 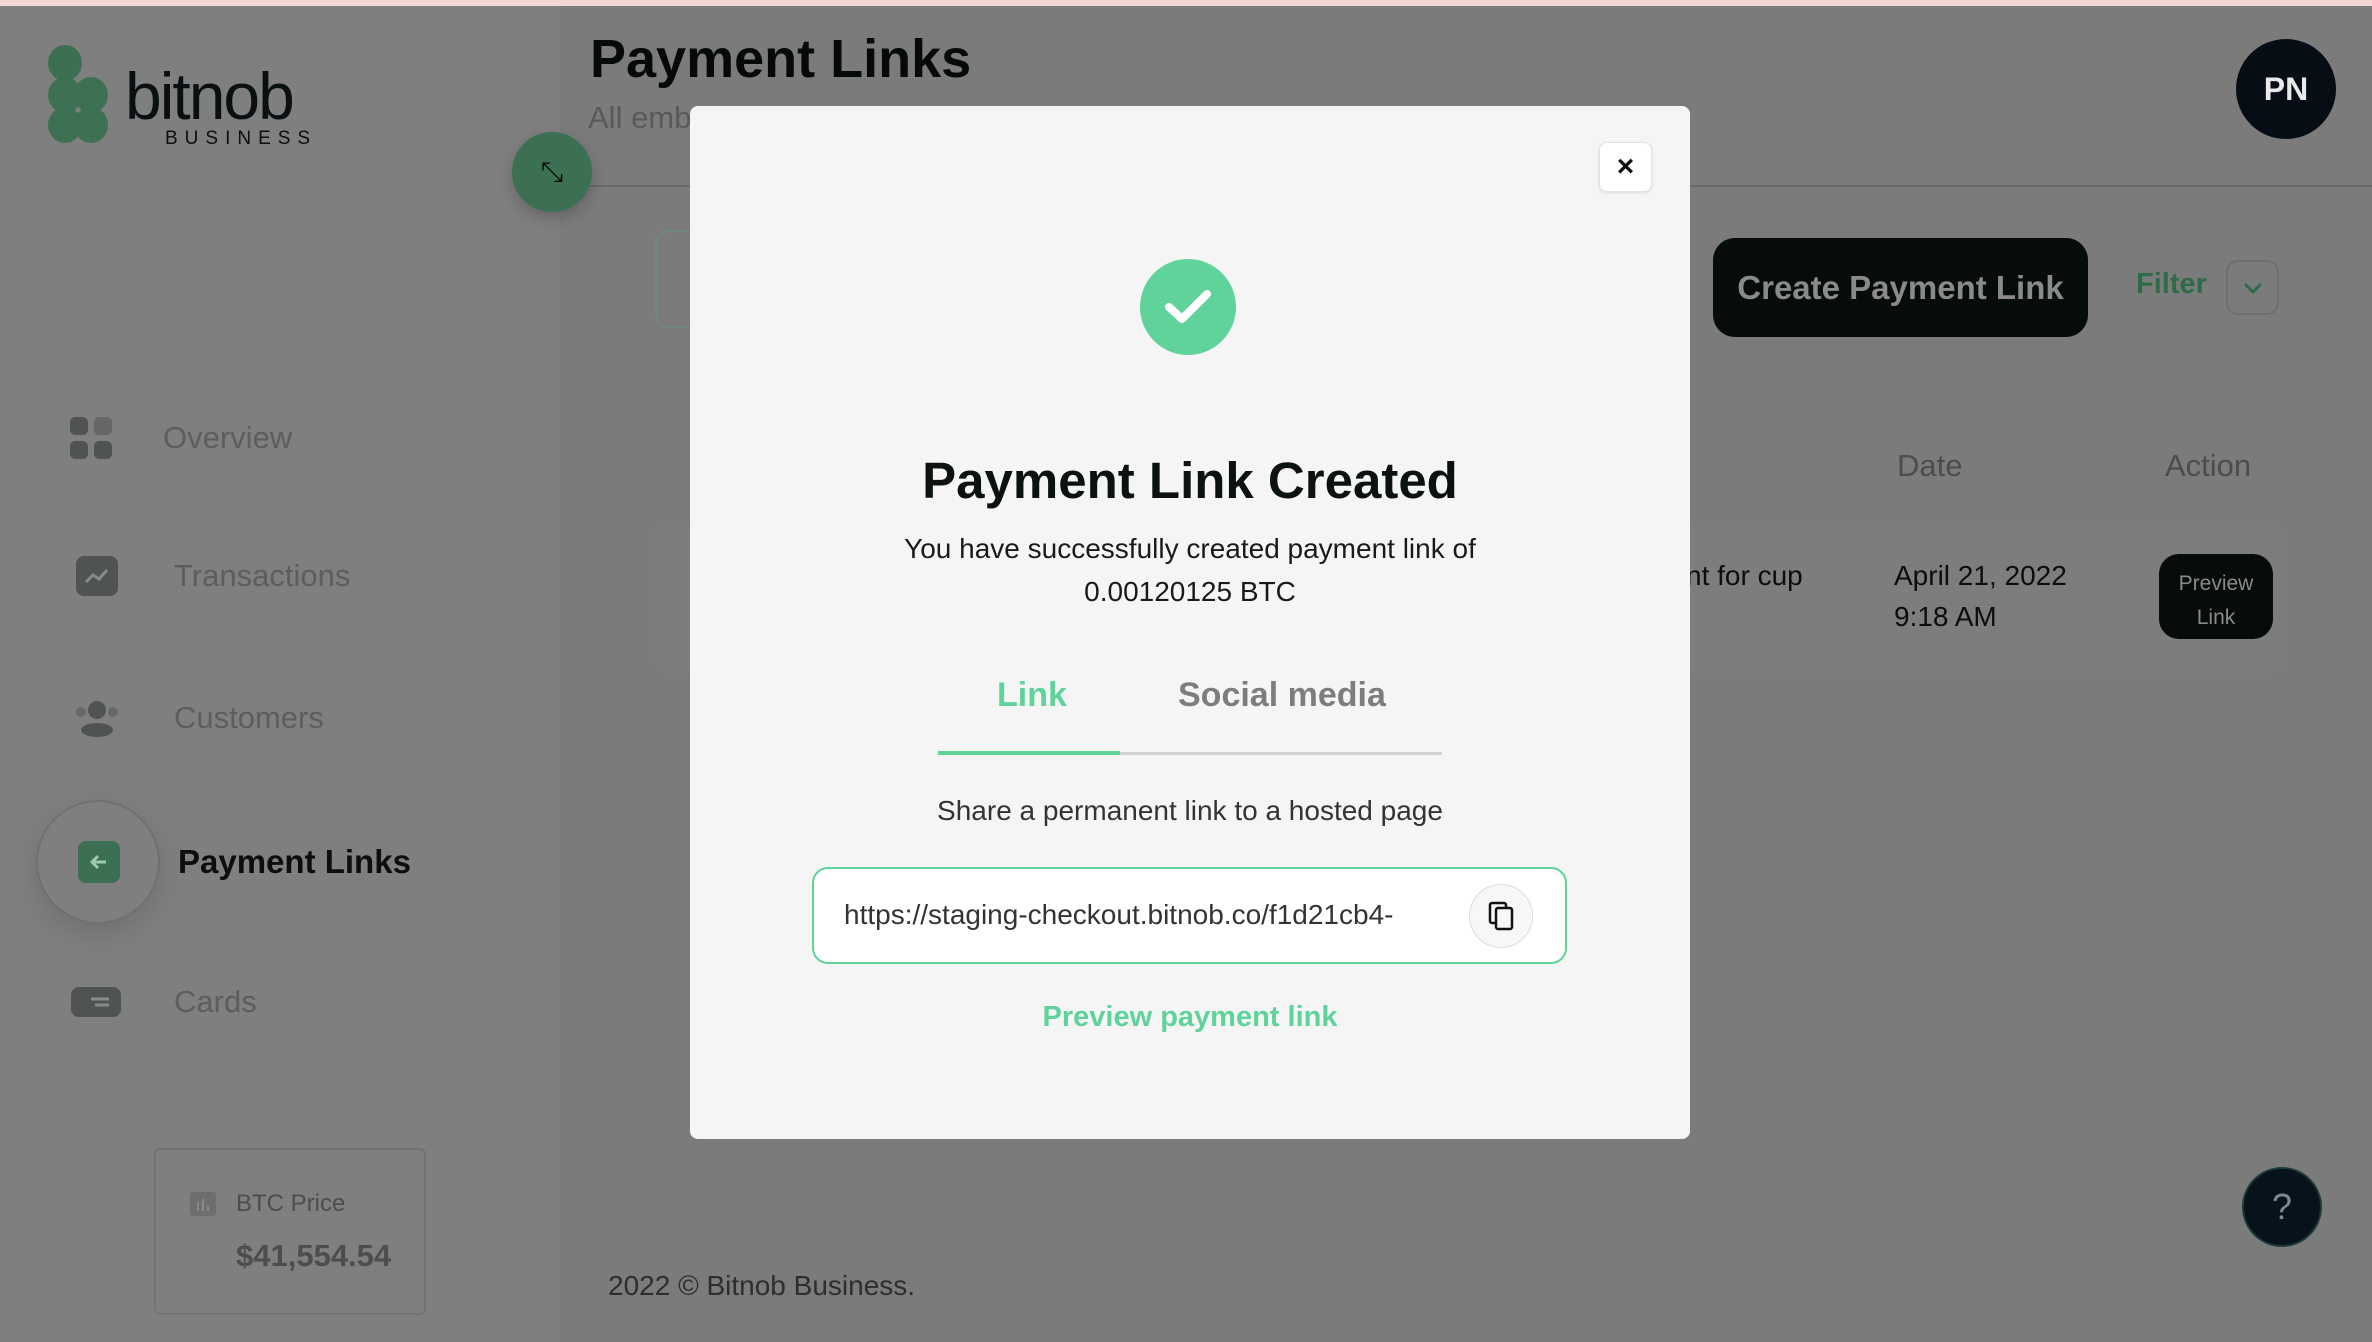 I want to click on sidebar-item-label: Cards, so click(x=215, y=1001).